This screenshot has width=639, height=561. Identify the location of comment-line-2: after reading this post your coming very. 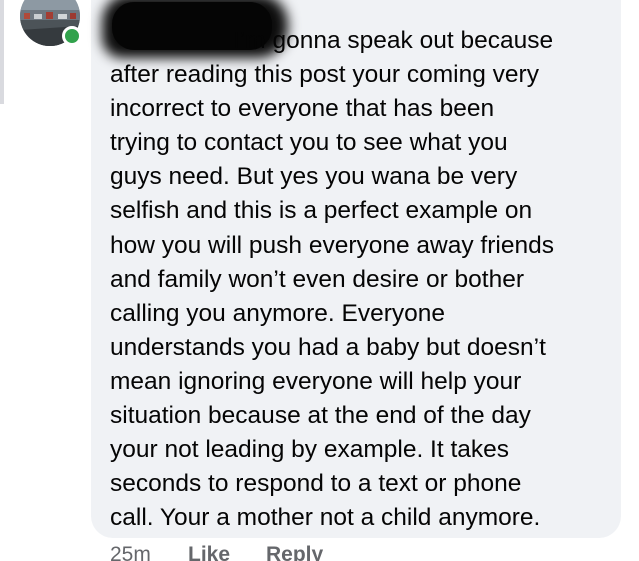
(324, 75).